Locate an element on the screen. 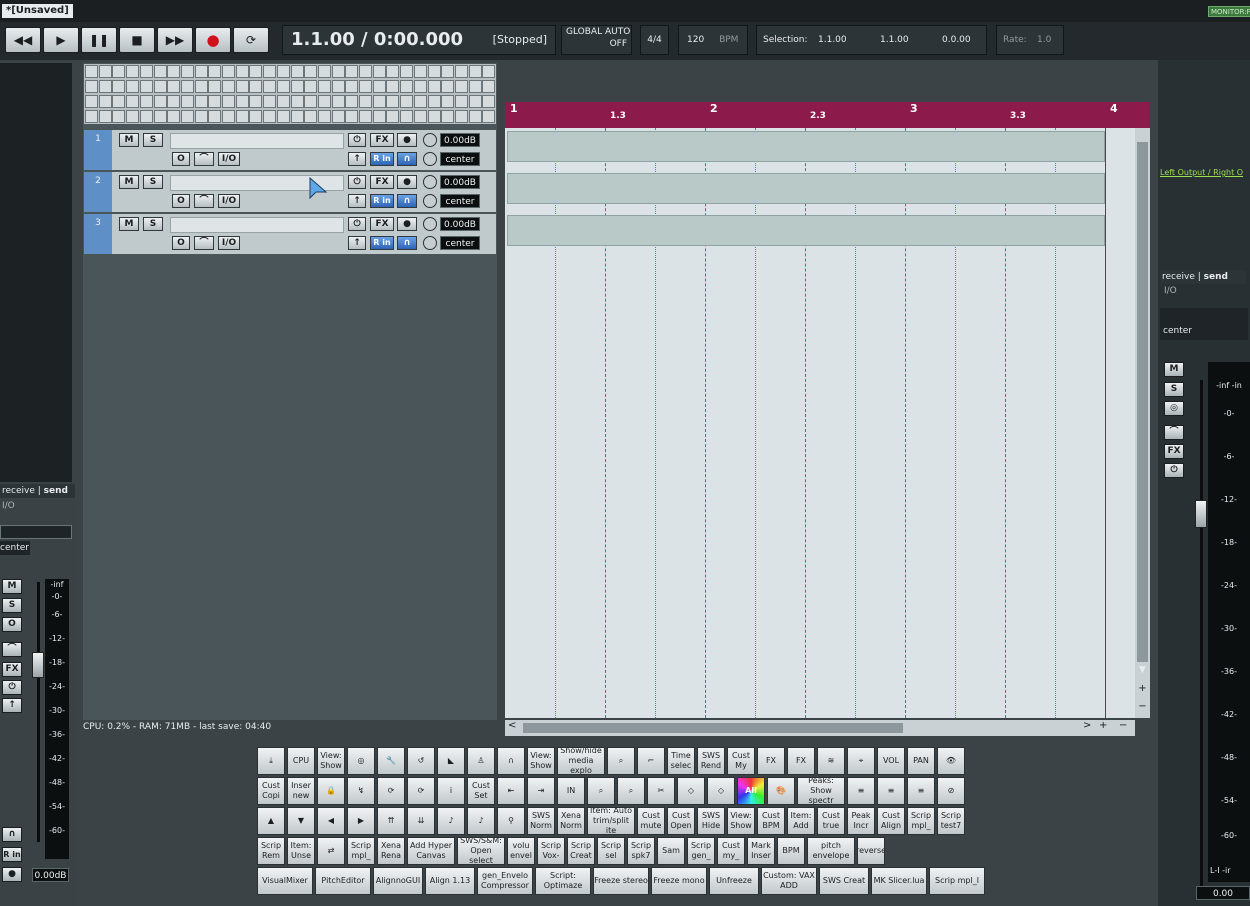 The height and width of the screenshot is (906, 1250). toolbar-button: MK Slicer.lua is located at coordinates (899, 881).